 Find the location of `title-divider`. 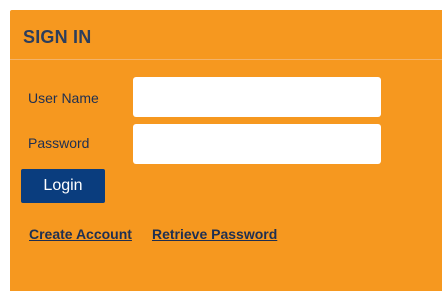

title-divider is located at coordinates (226, 59).